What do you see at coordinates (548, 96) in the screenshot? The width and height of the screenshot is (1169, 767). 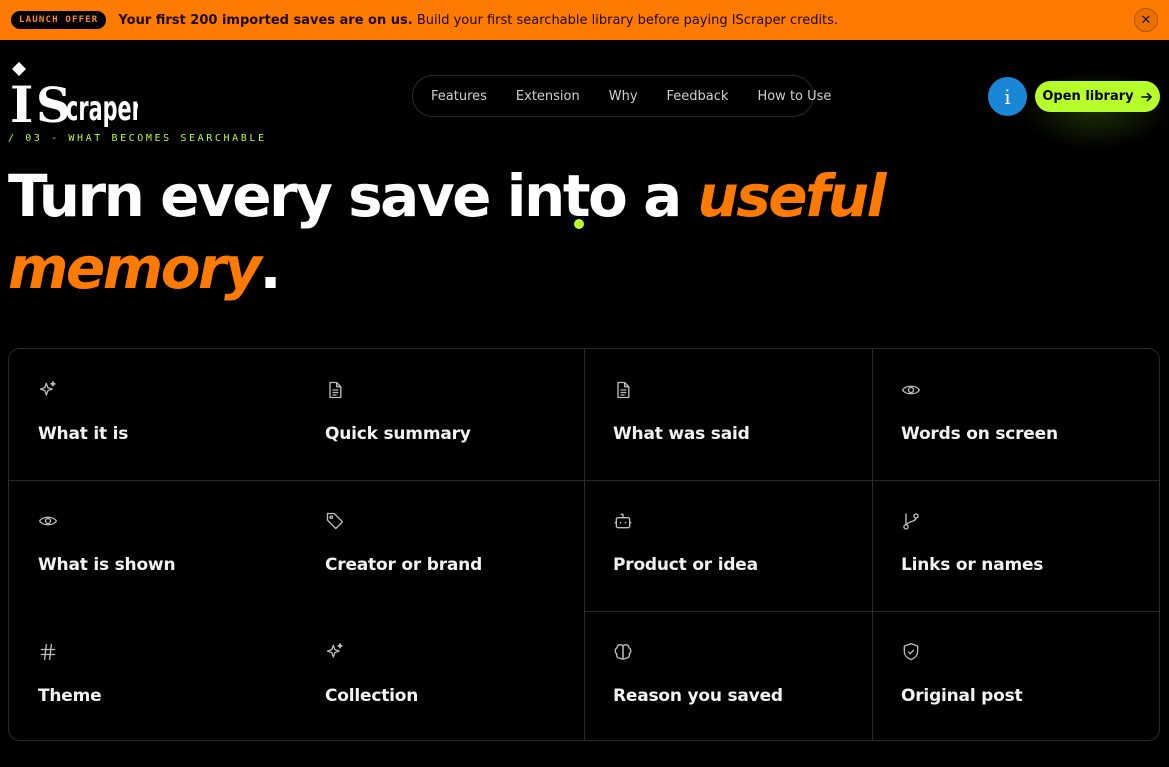 I see `nav-extension: Extension` at bounding box center [548, 96].